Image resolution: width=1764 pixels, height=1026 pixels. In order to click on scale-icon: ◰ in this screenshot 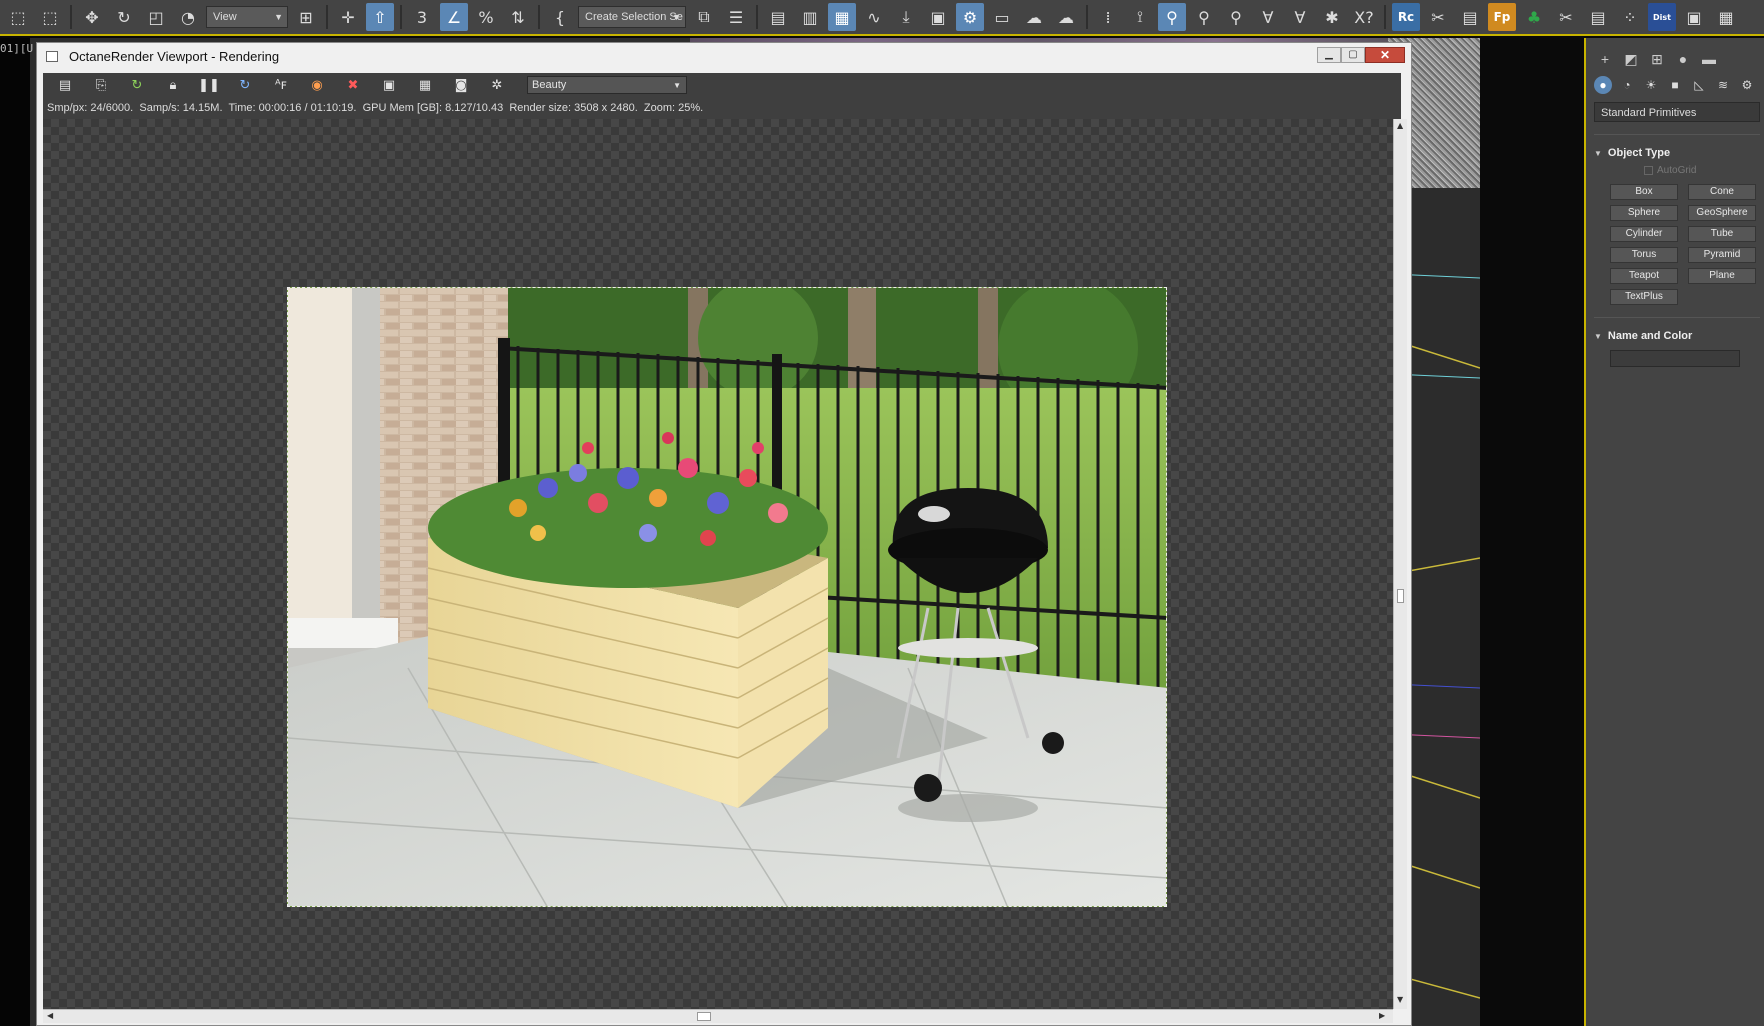, I will do `click(156, 17)`.